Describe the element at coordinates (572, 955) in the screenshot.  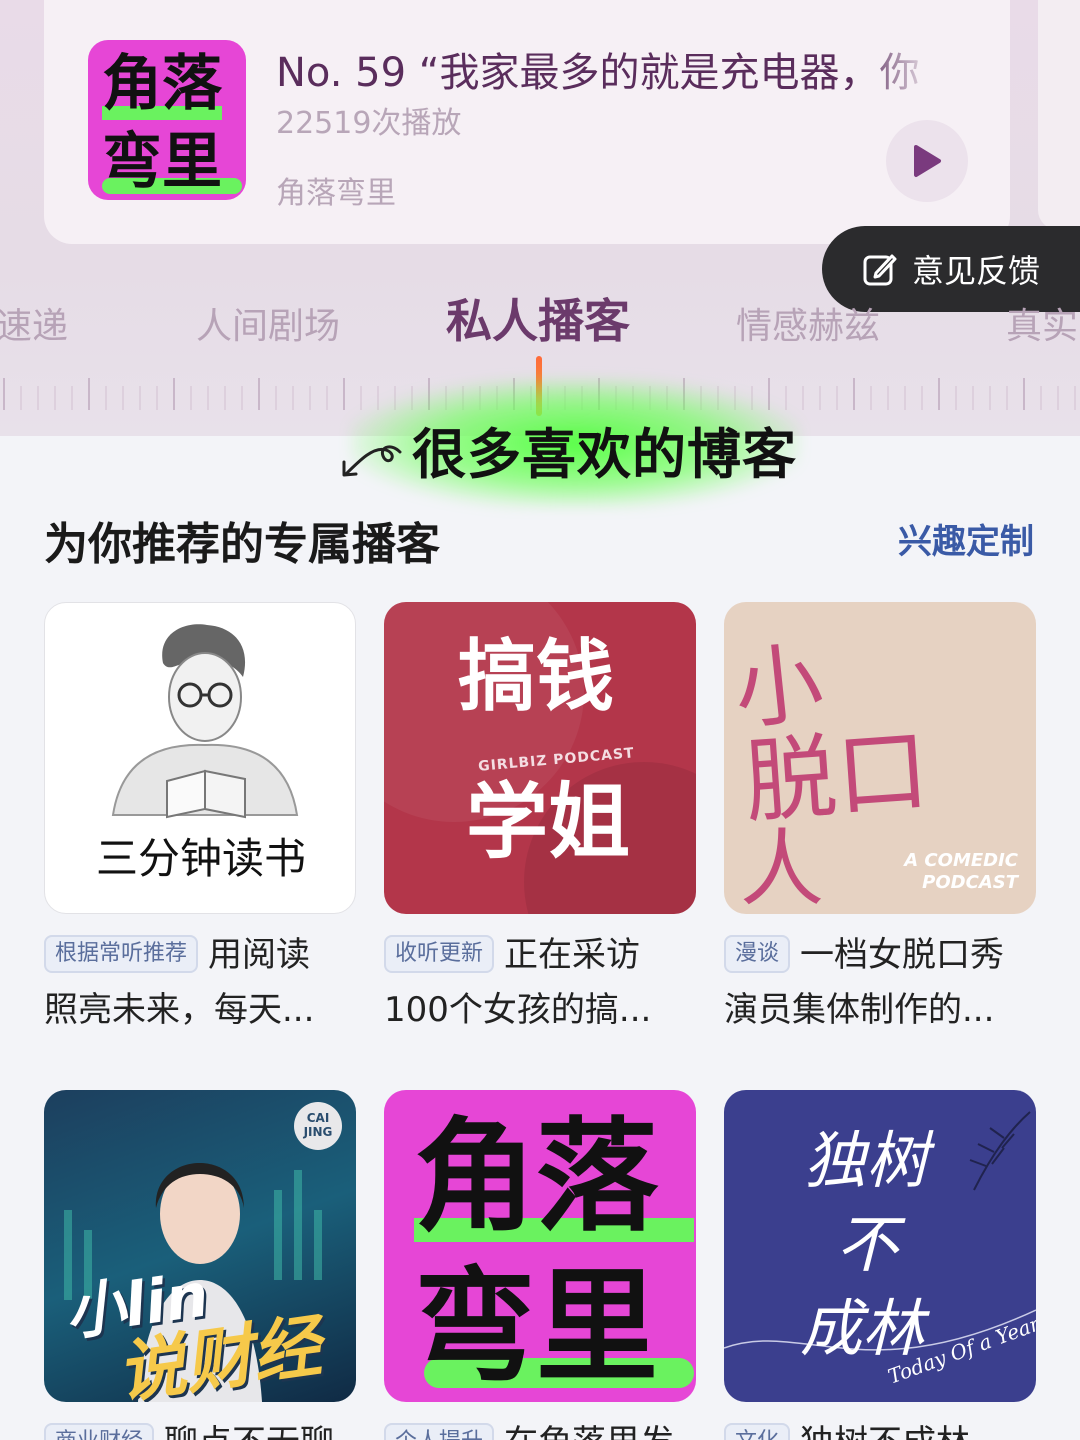
I see `desc-line: 正在采访` at that location.